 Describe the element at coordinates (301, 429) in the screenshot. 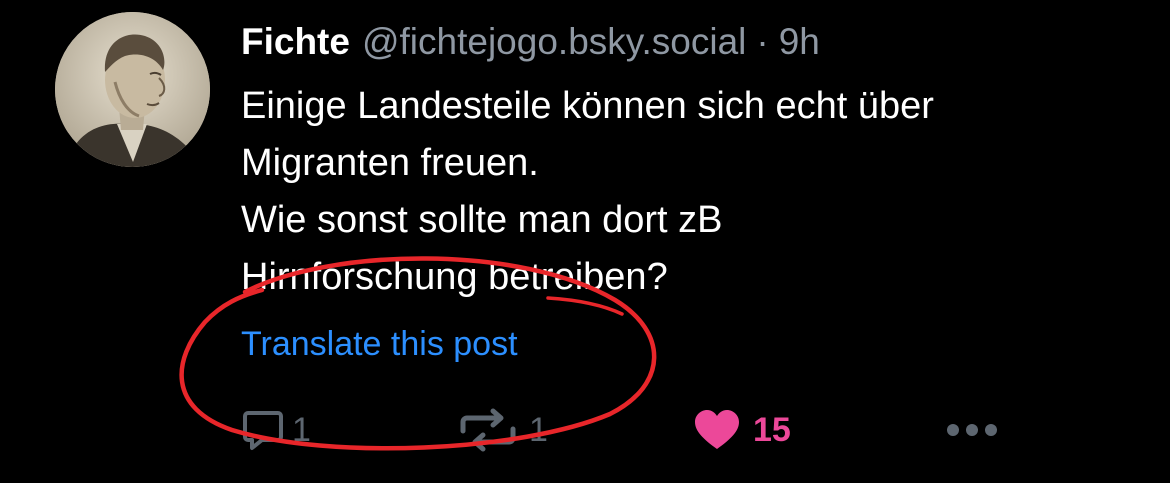

I see `reply-count: 1` at that location.